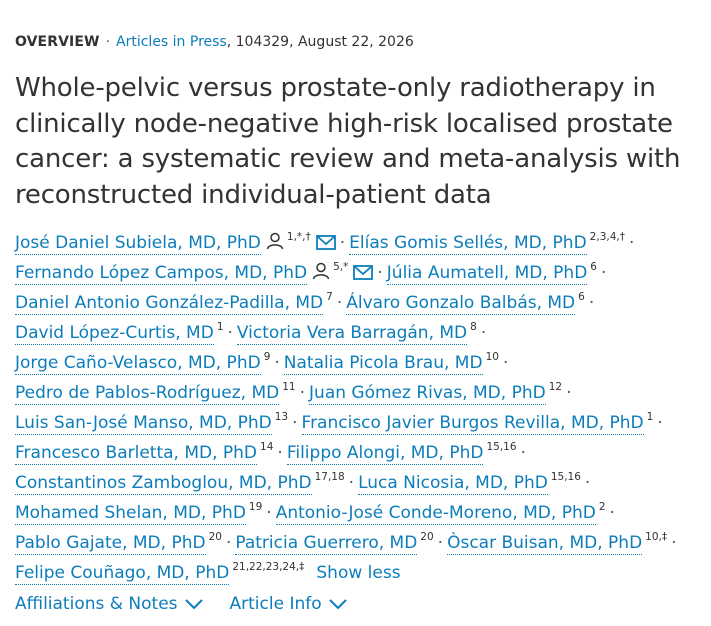 This screenshot has height=626, width=711. Describe the element at coordinates (122, 574) in the screenshot. I see `author-link: Felipe Couñago, MD, PhD` at that location.